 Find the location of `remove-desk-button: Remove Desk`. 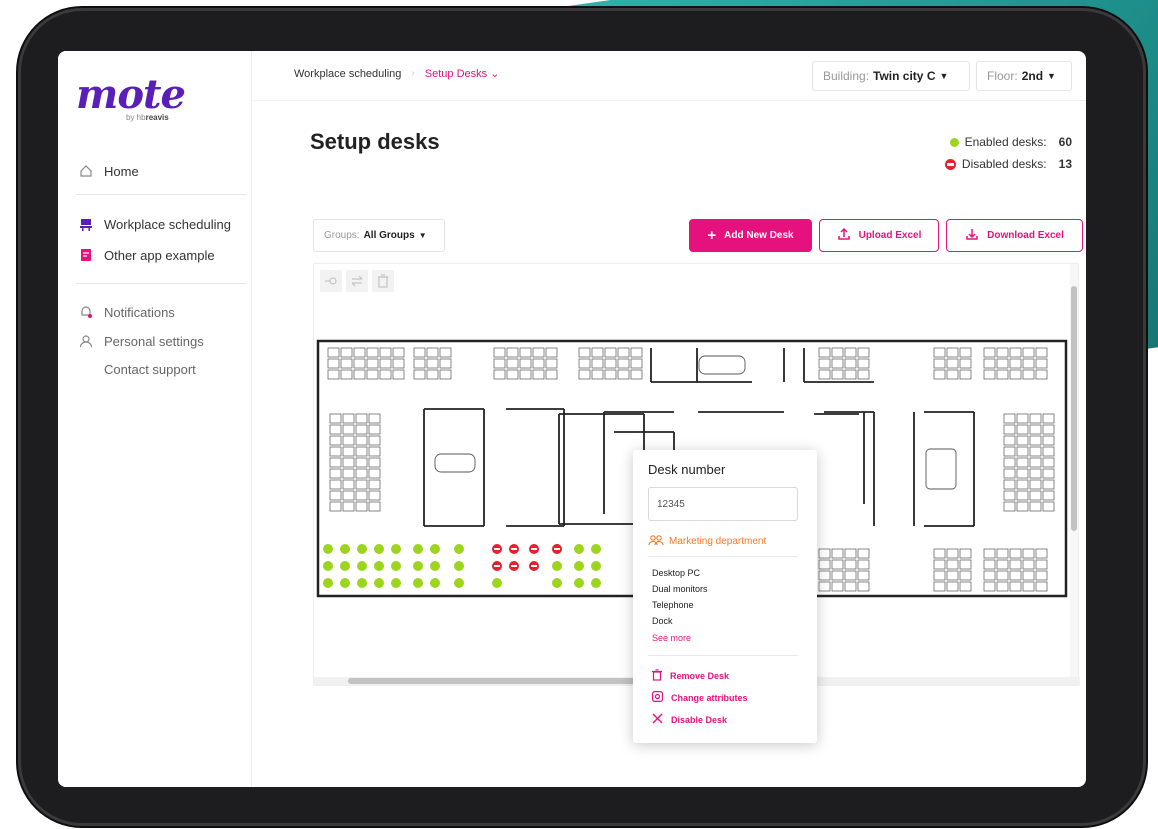

remove-desk-button: Remove Desk is located at coordinates (690, 676).